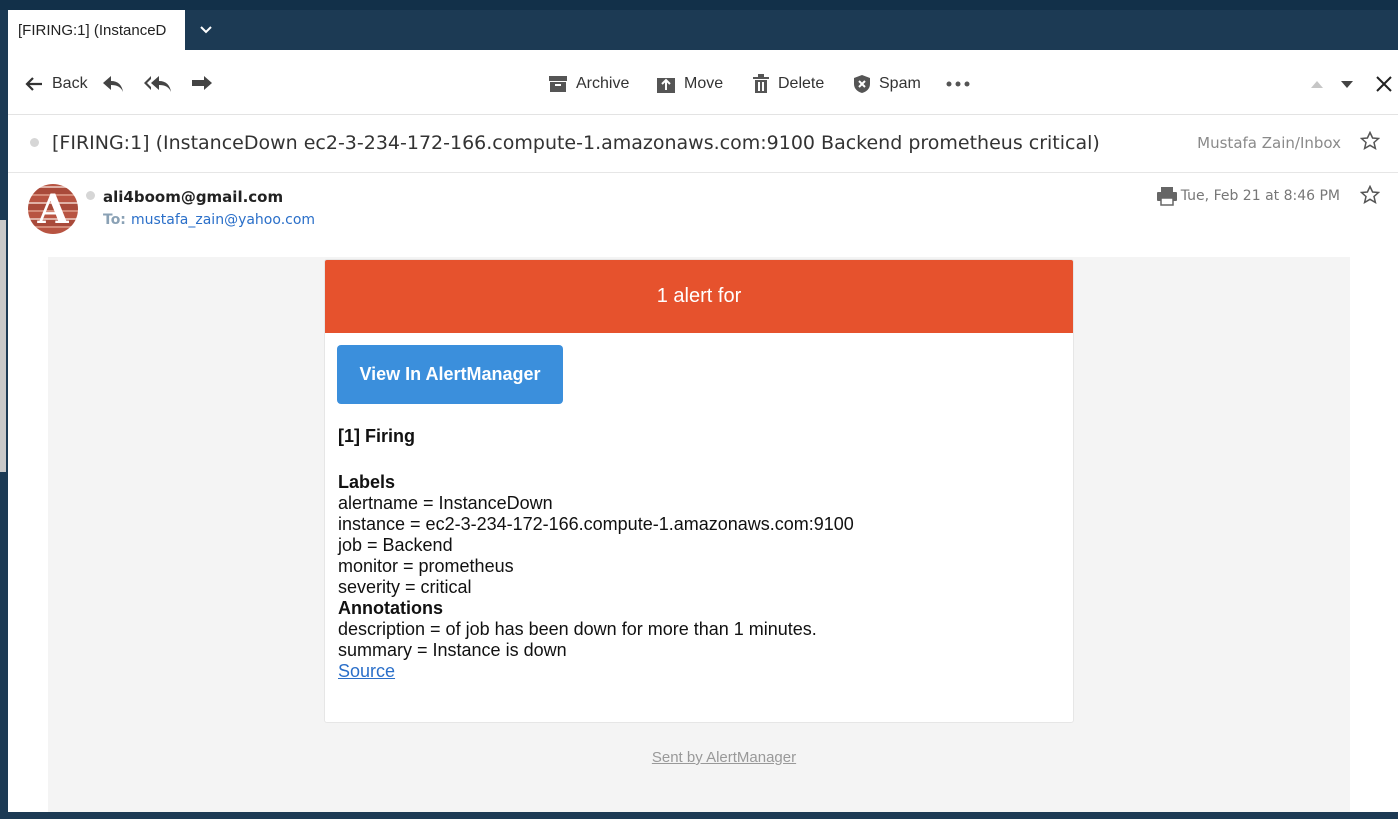 The height and width of the screenshot is (819, 1398). I want to click on archive-icon, so click(558, 84).